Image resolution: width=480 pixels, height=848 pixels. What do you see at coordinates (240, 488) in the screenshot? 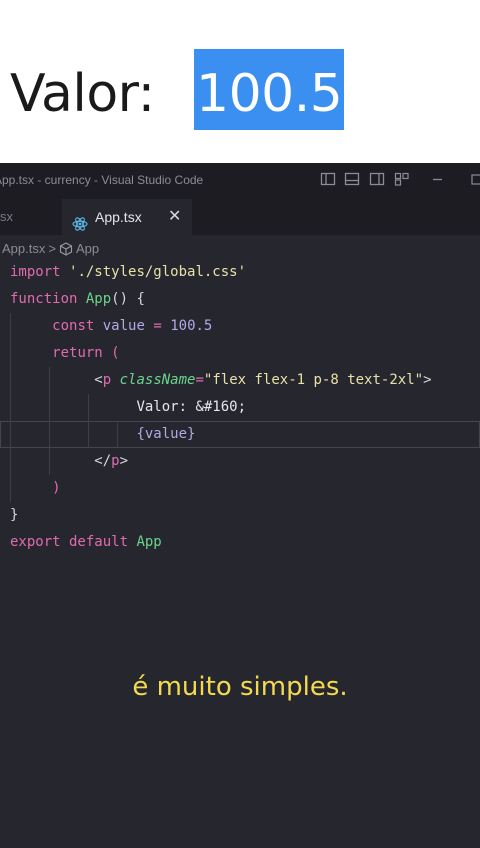
I see `code-line-9: )` at bounding box center [240, 488].